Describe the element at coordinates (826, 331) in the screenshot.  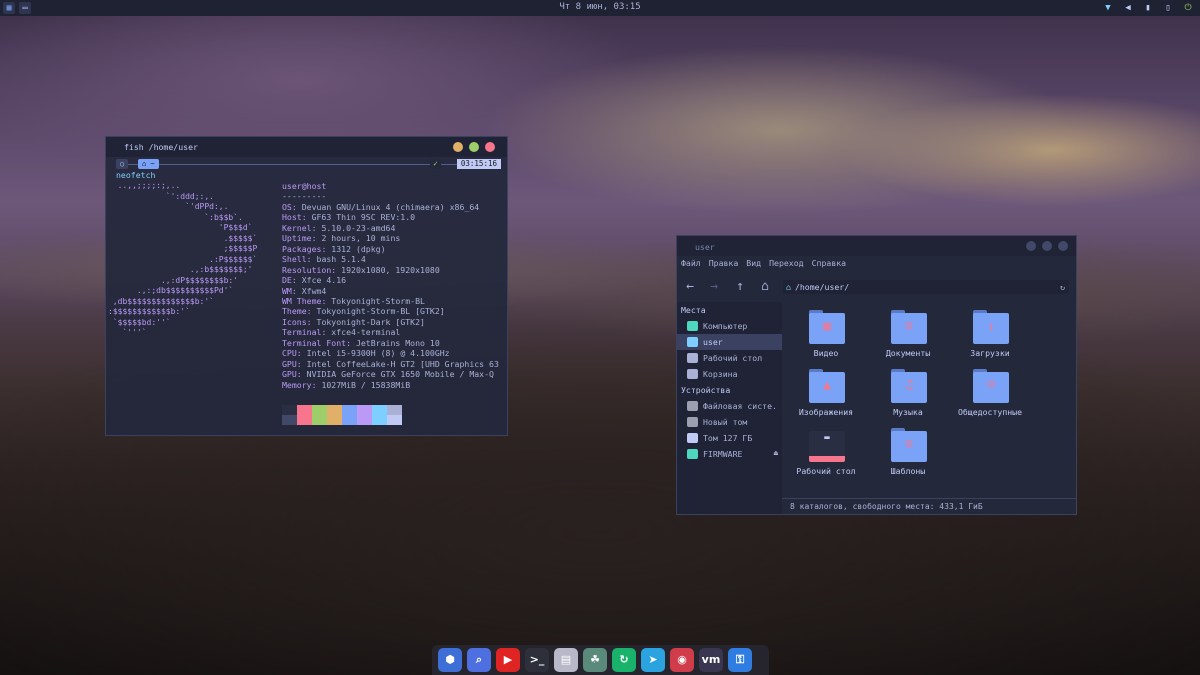
I see `folder-item: ▦ Видео` at that location.